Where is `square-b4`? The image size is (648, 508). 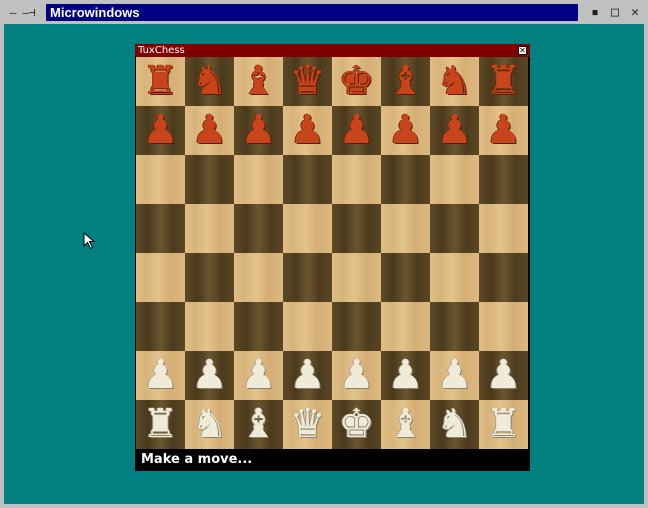
square-b4 is located at coordinates (209, 277).